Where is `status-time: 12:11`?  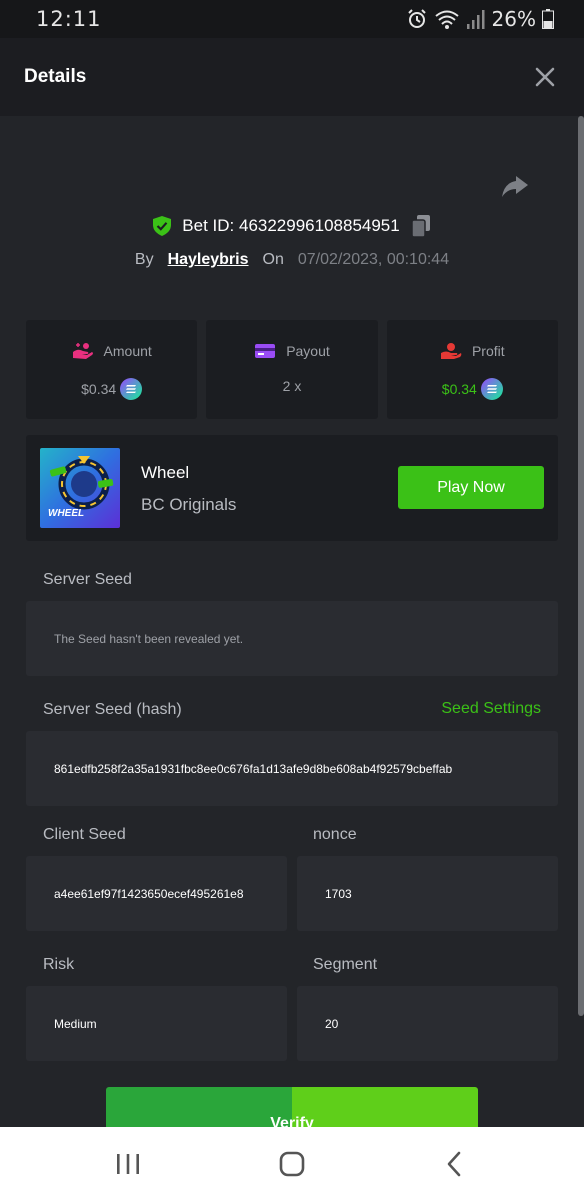
status-time: 12:11 is located at coordinates (69, 19).